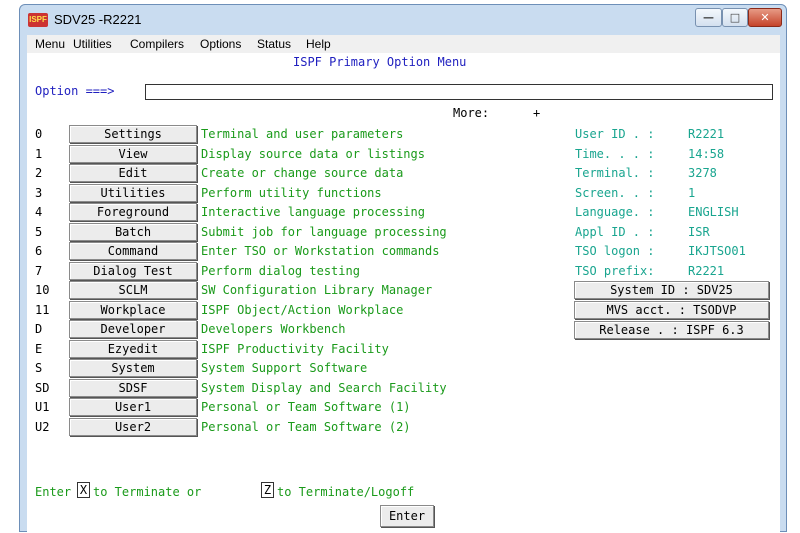  I want to click on info-button-2: Release . : ISPF 6.3, so click(671, 330).